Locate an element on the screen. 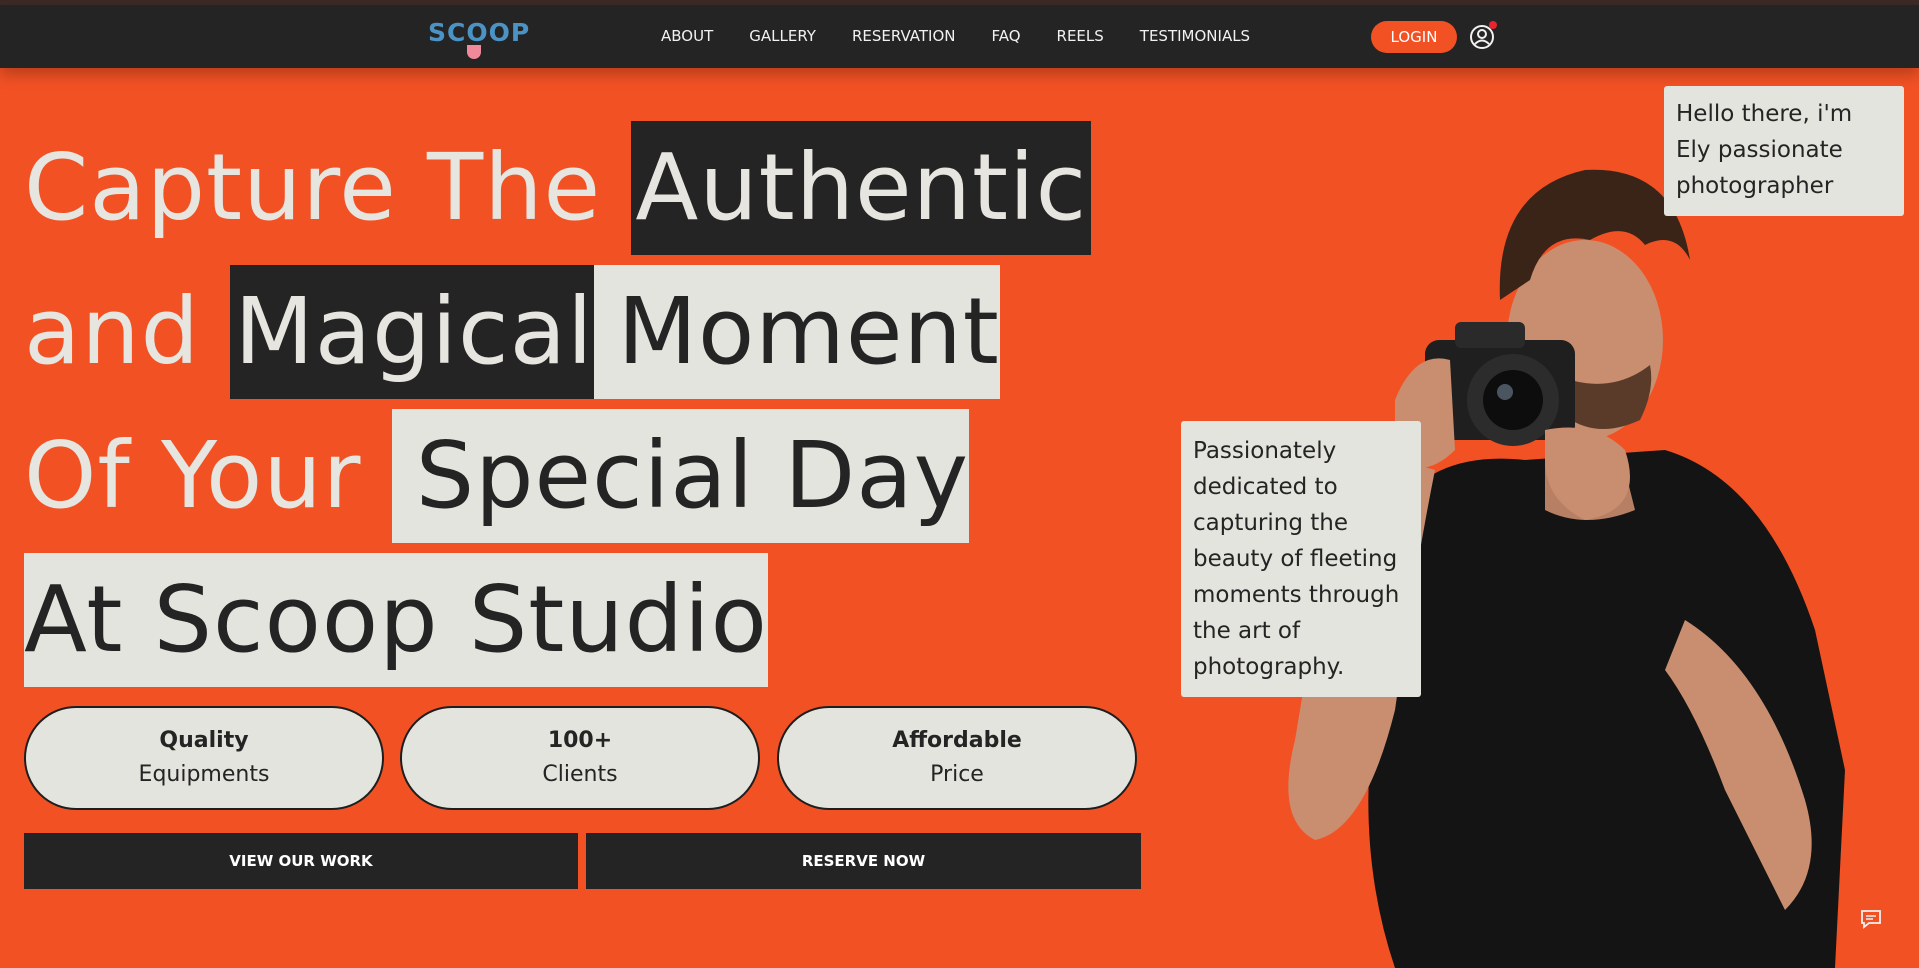 Image resolution: width=1919 pixels, height=968 pixels. feature-pill-price: Affordable Price is located at coordinates (957, 758).